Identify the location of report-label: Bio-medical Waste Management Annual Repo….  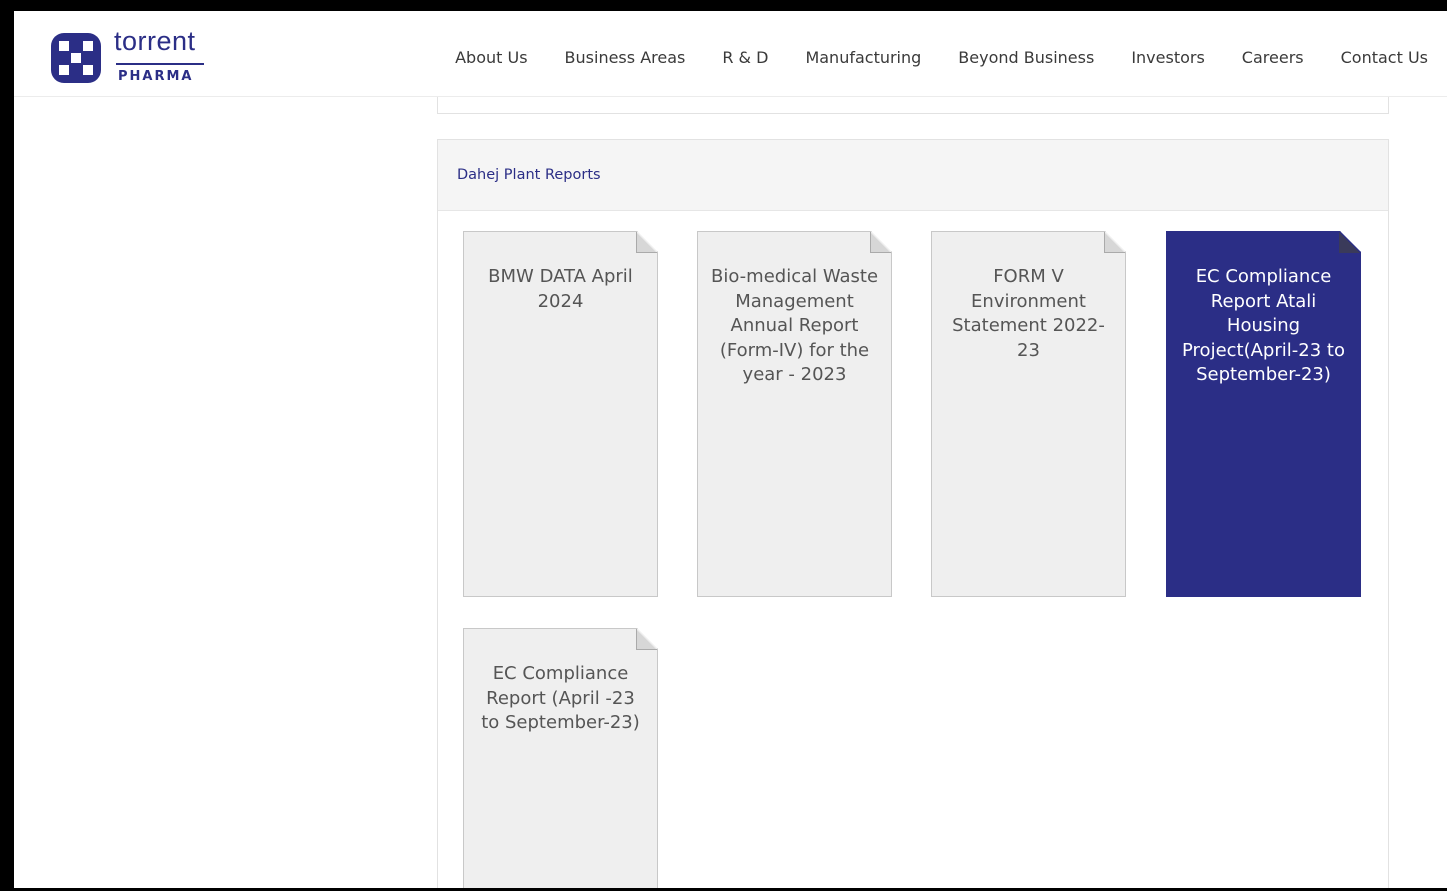
(794, 325).